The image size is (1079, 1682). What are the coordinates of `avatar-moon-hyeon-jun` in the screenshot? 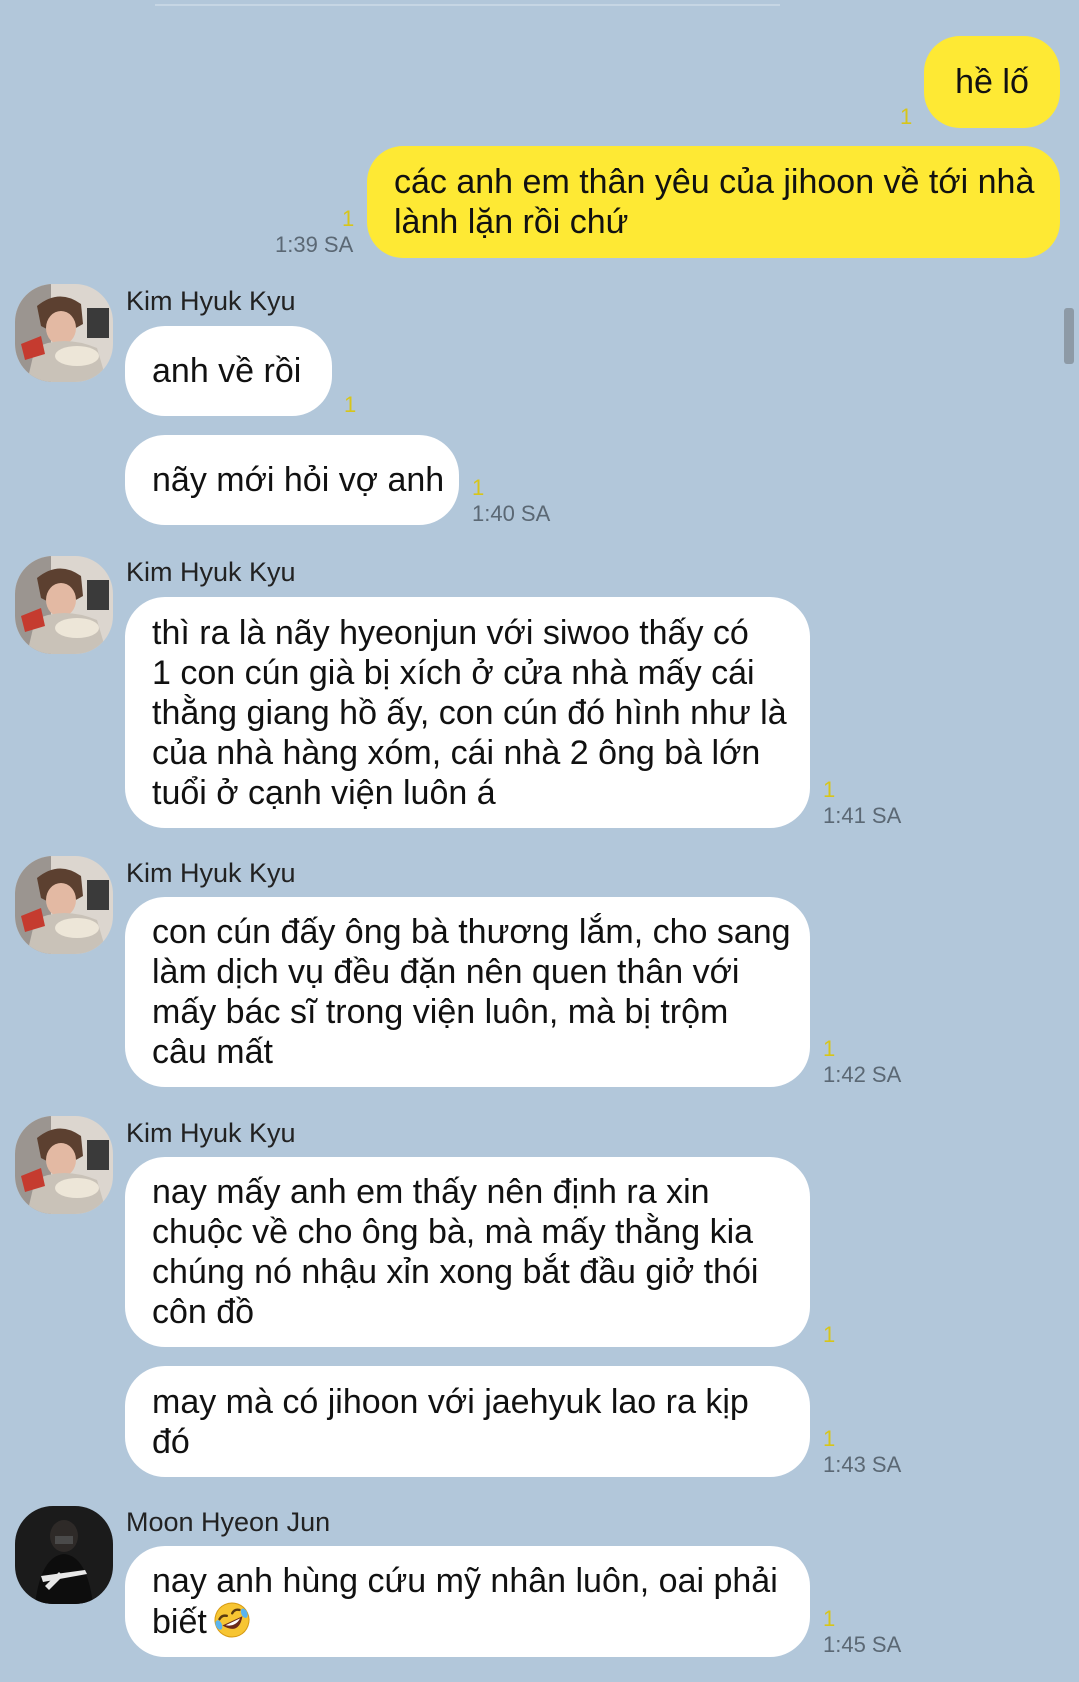 It's located at (64, 1555).